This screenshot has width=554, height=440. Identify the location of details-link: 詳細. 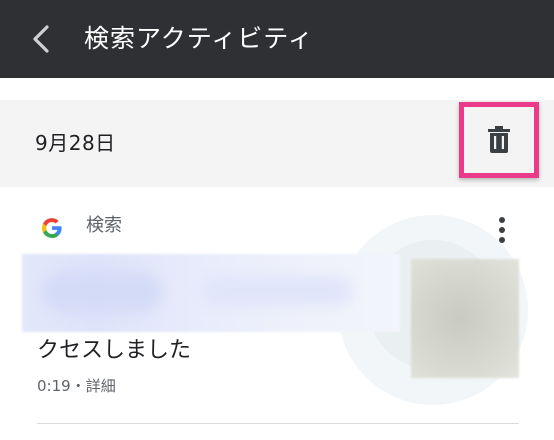
(101, 386).